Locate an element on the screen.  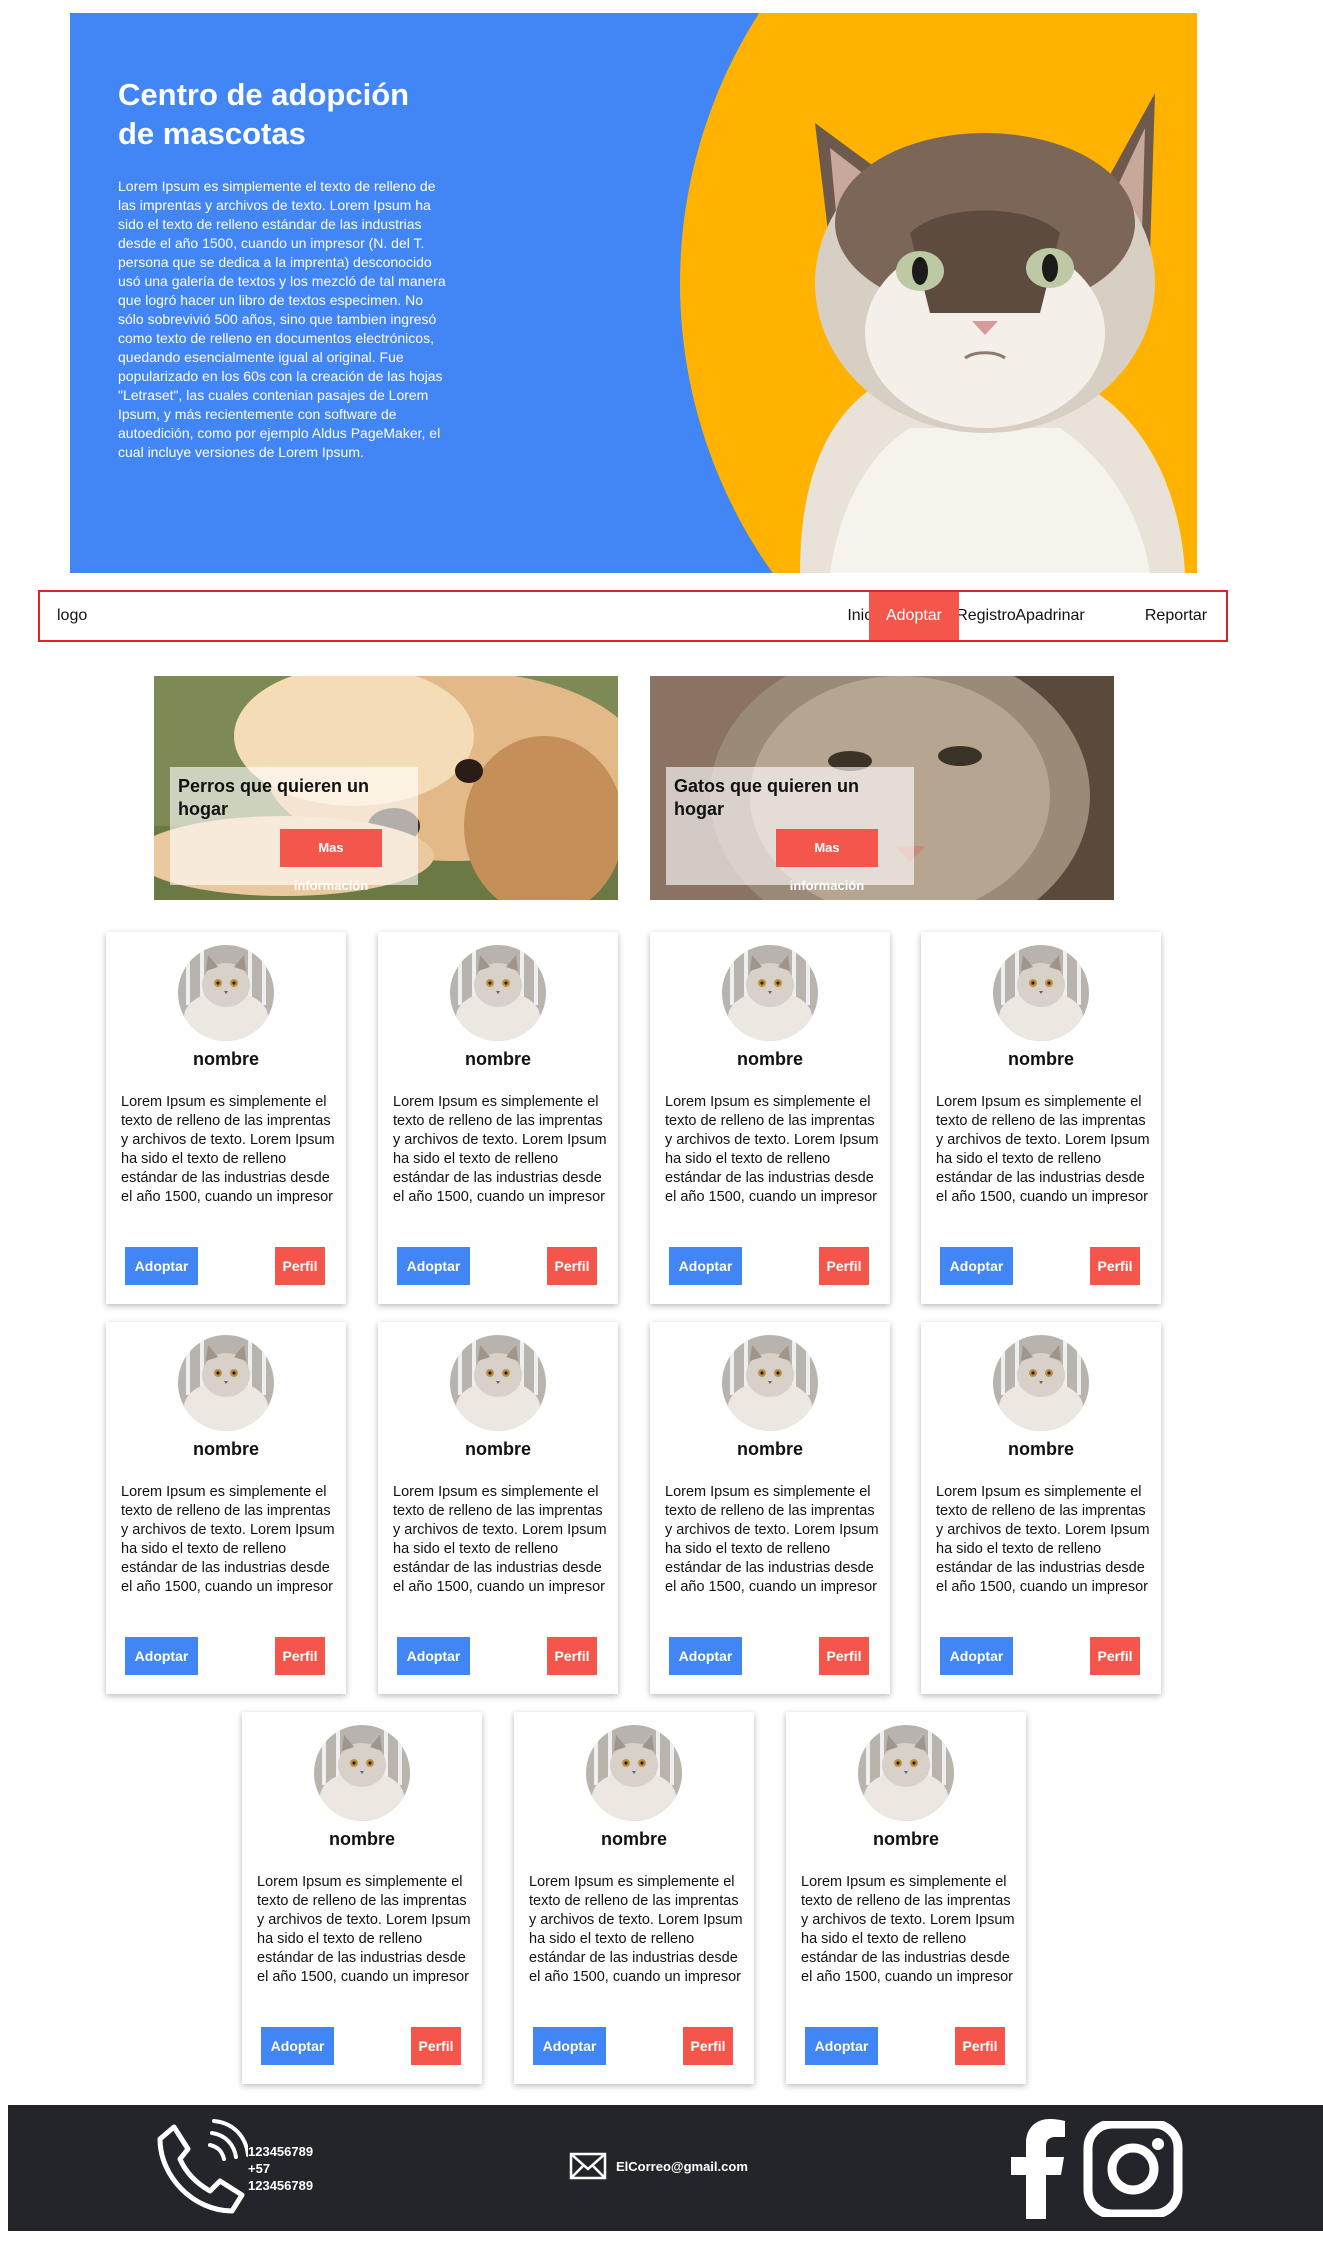
phone-line-2: +57 is located at coordinates (259, 2168).